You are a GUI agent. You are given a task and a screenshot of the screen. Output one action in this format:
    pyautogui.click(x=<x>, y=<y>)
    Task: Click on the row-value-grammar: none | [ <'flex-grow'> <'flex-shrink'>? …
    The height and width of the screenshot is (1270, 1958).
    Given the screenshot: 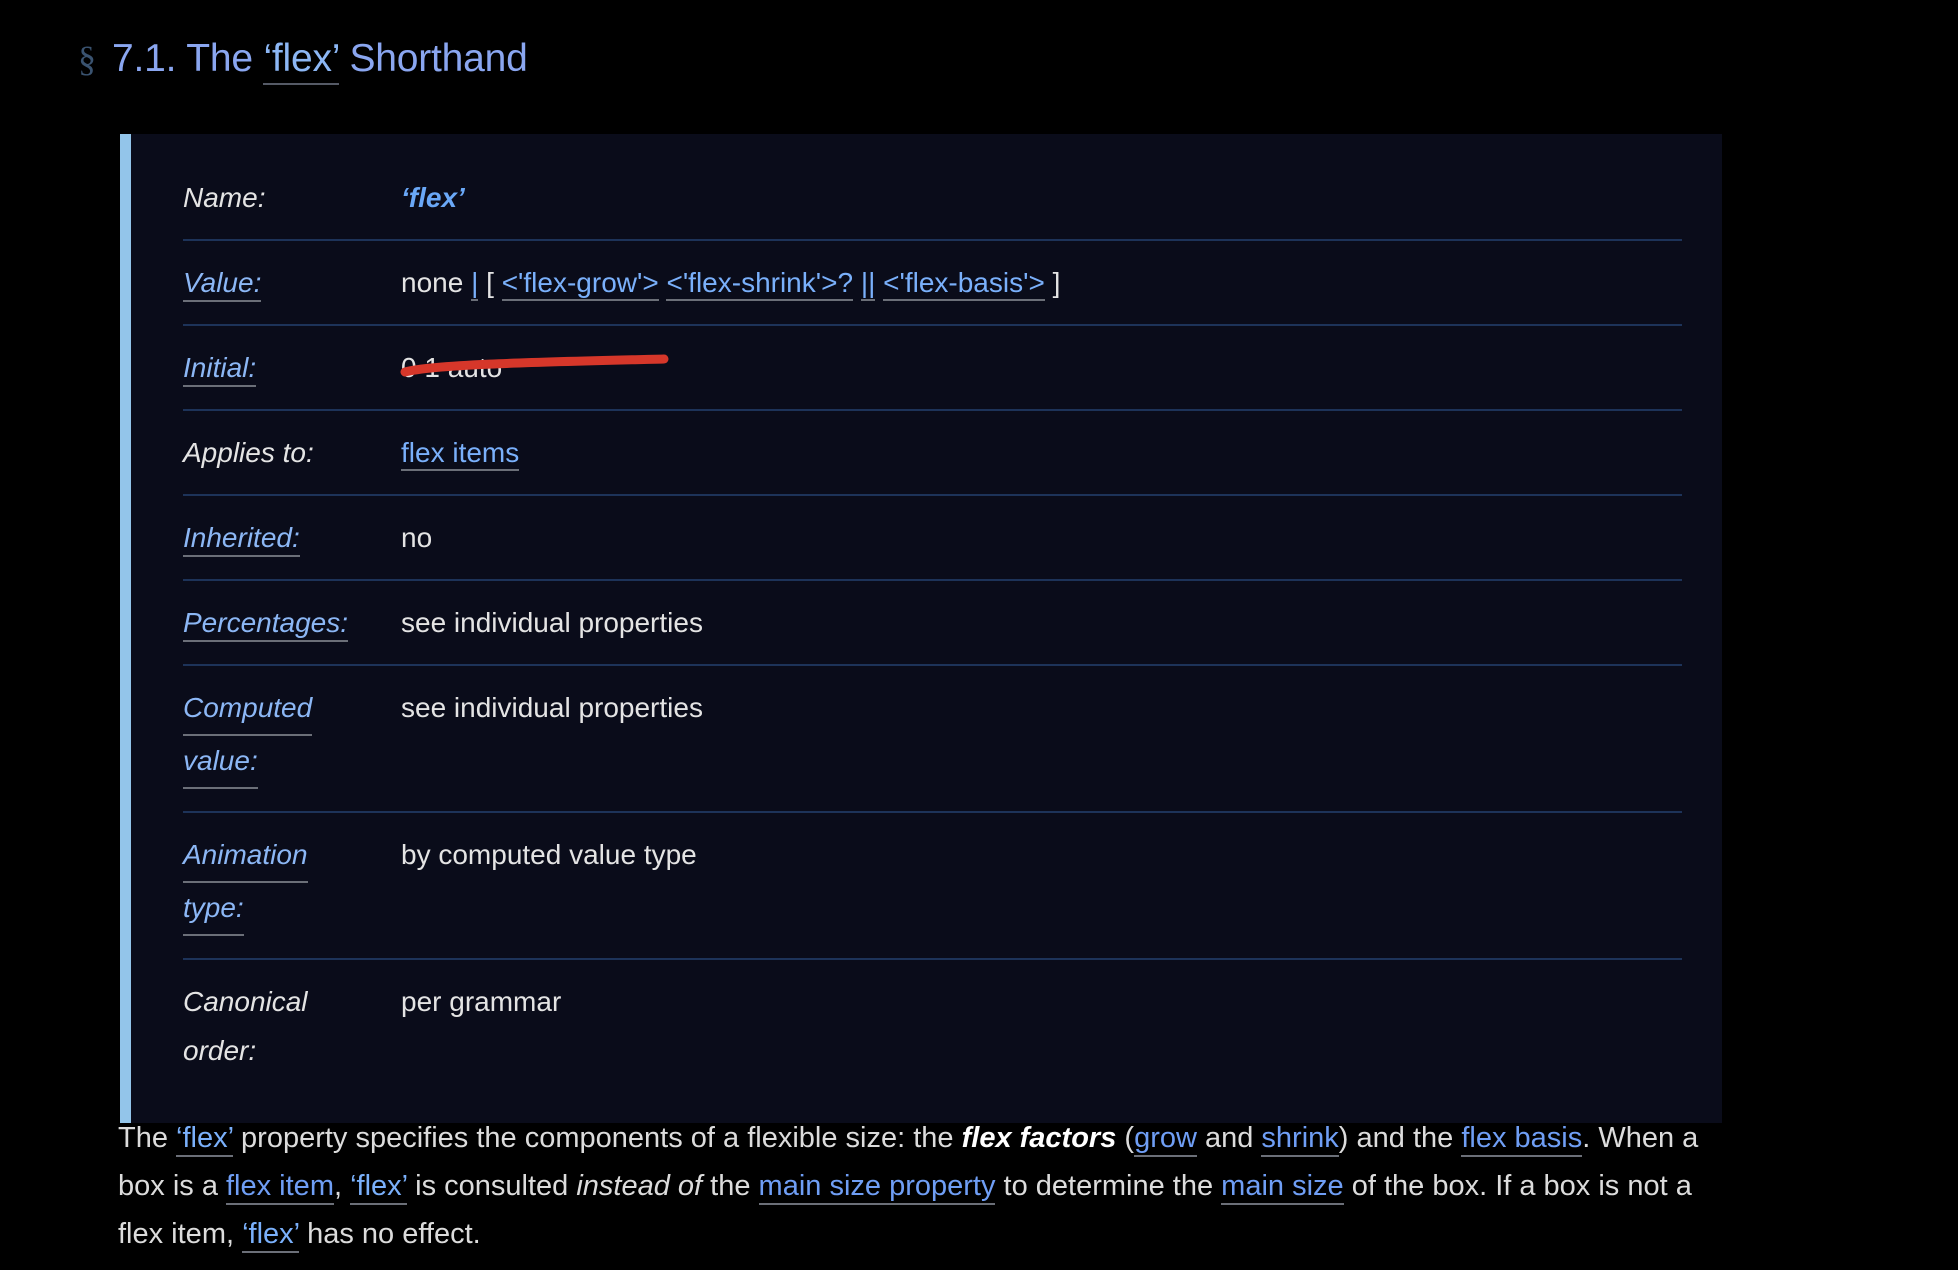 What is the action you would take?
    pyautogui.click(x=1041, y=282)
    